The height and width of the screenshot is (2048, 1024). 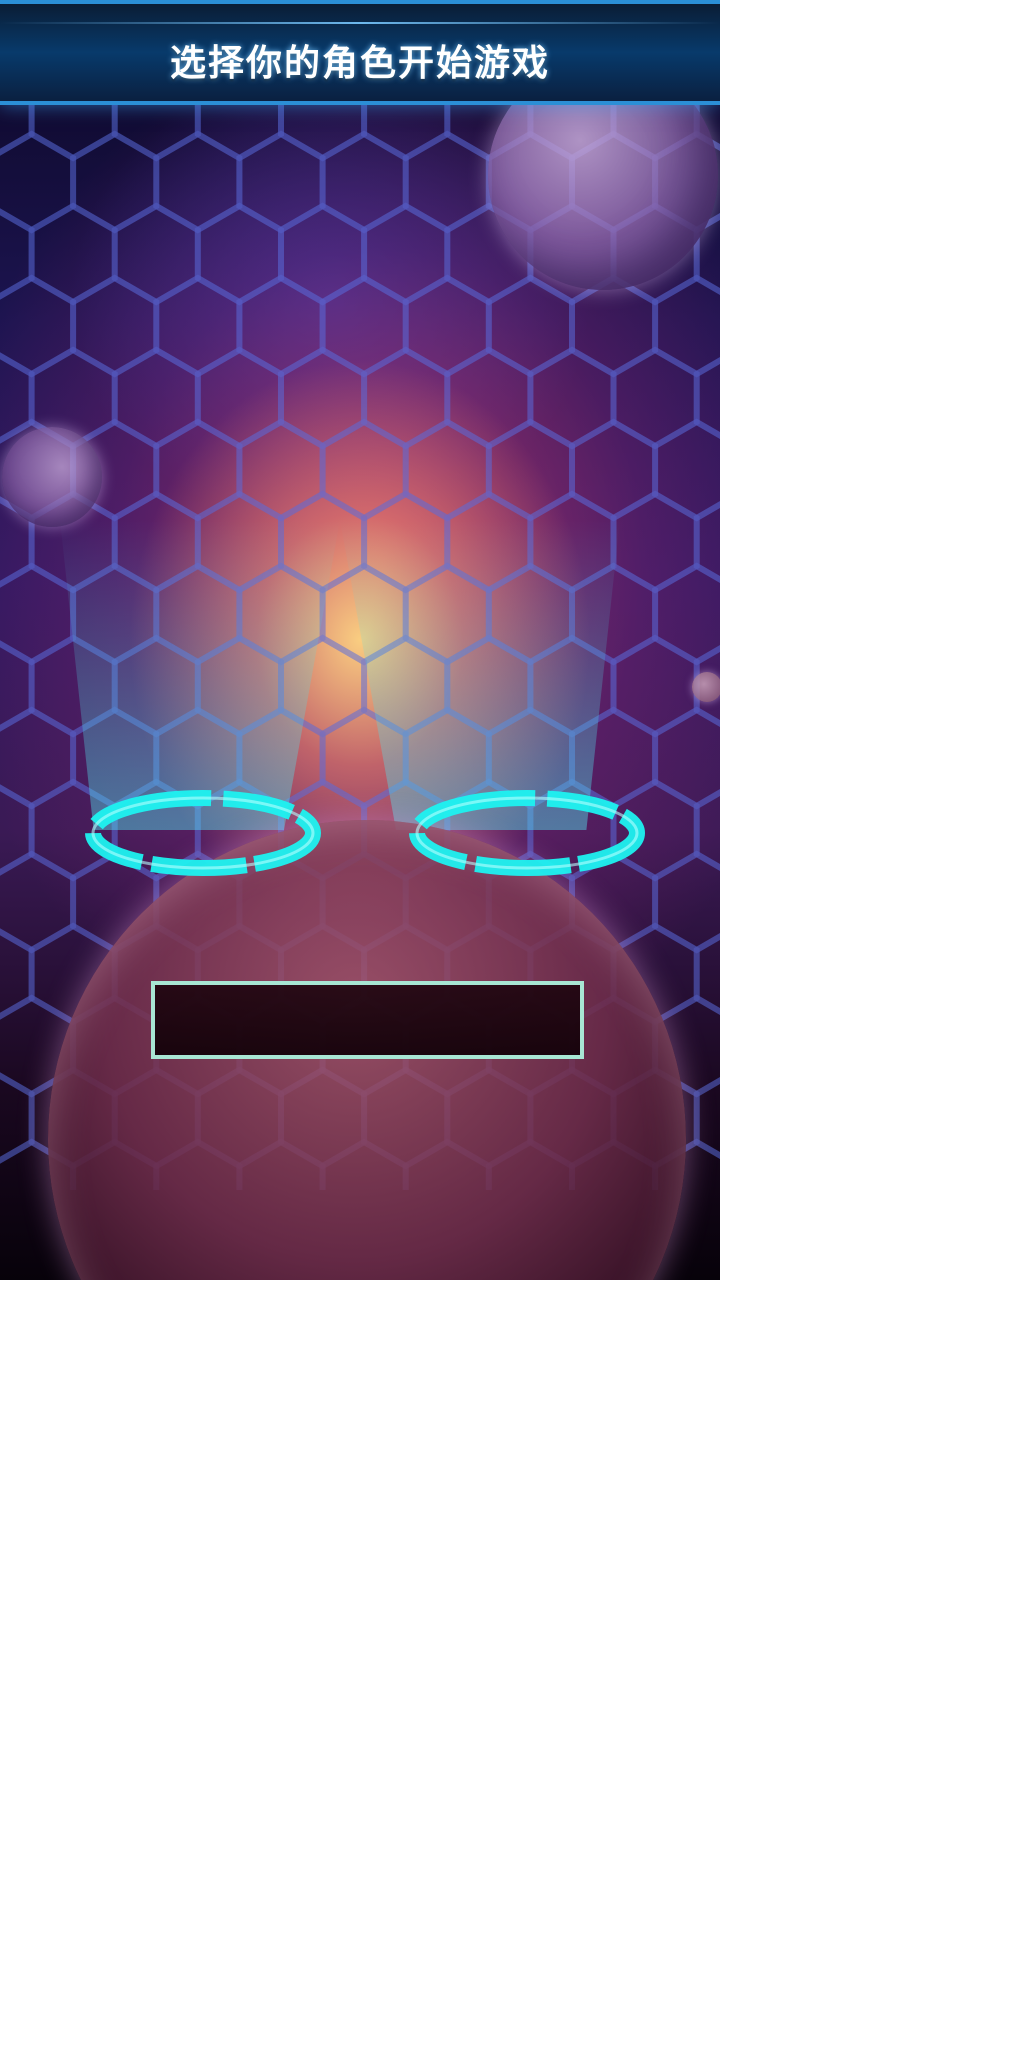 I want to click on page-title: 选择你的角色开始游戏, so click(x=359, y=63).